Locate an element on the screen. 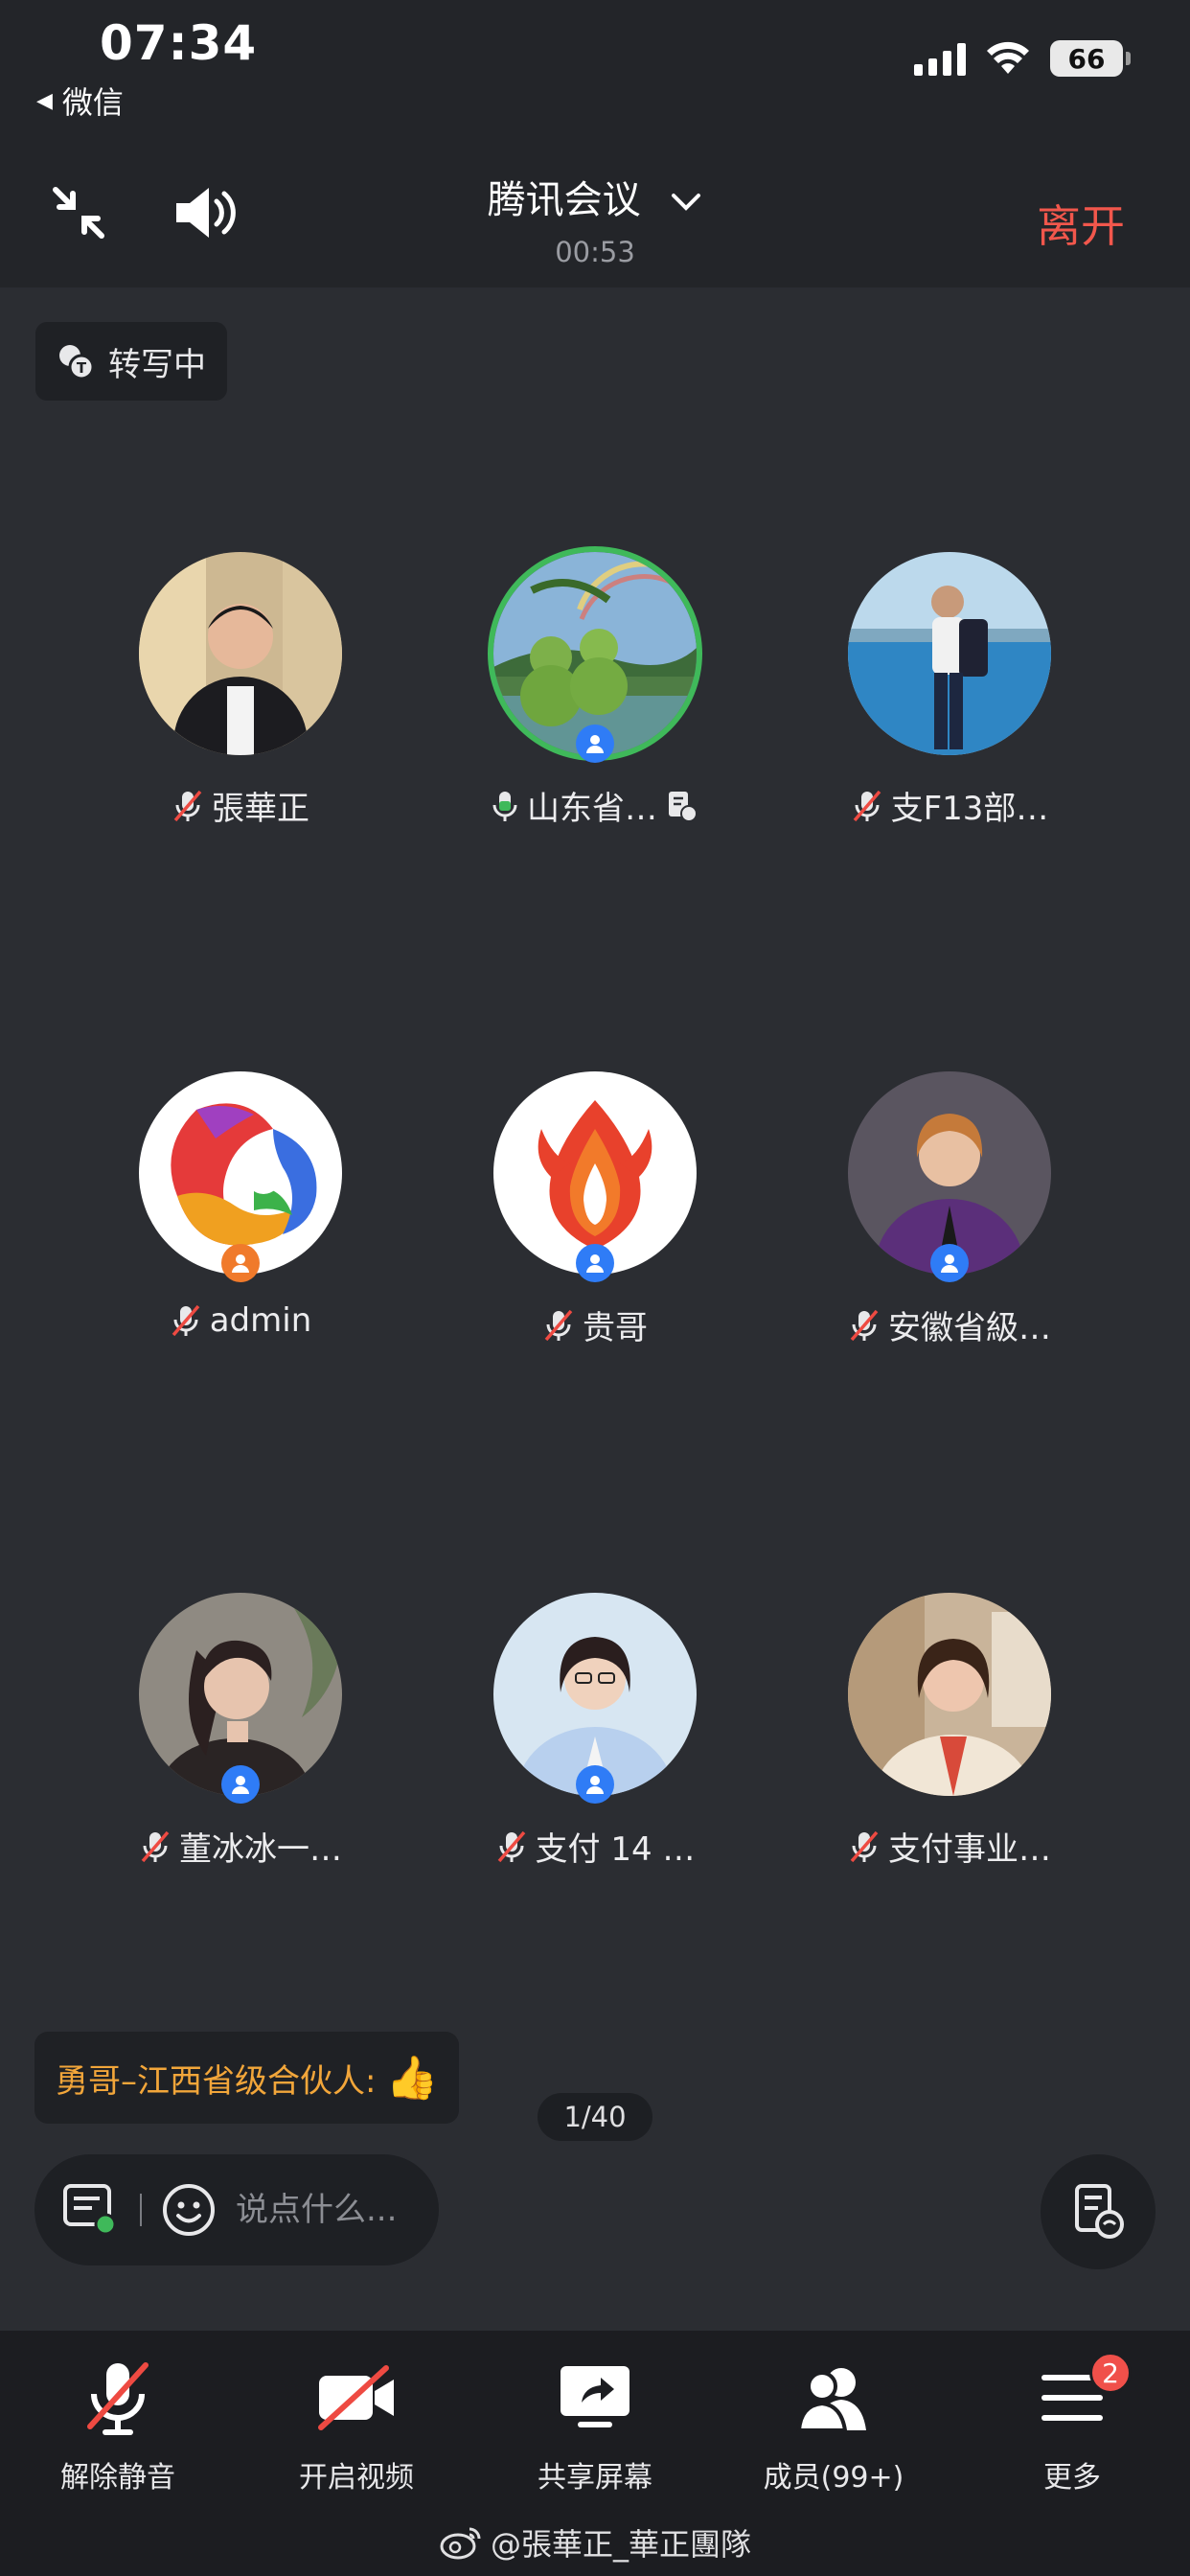  share-screen-icon is located at coordinates (595, 2396).